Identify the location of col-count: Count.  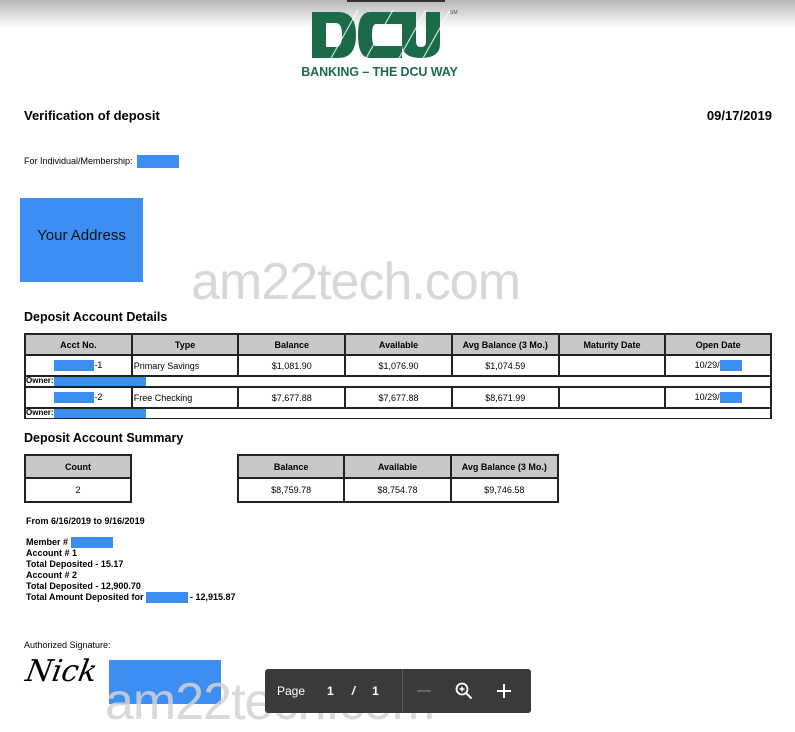
(78, 466).